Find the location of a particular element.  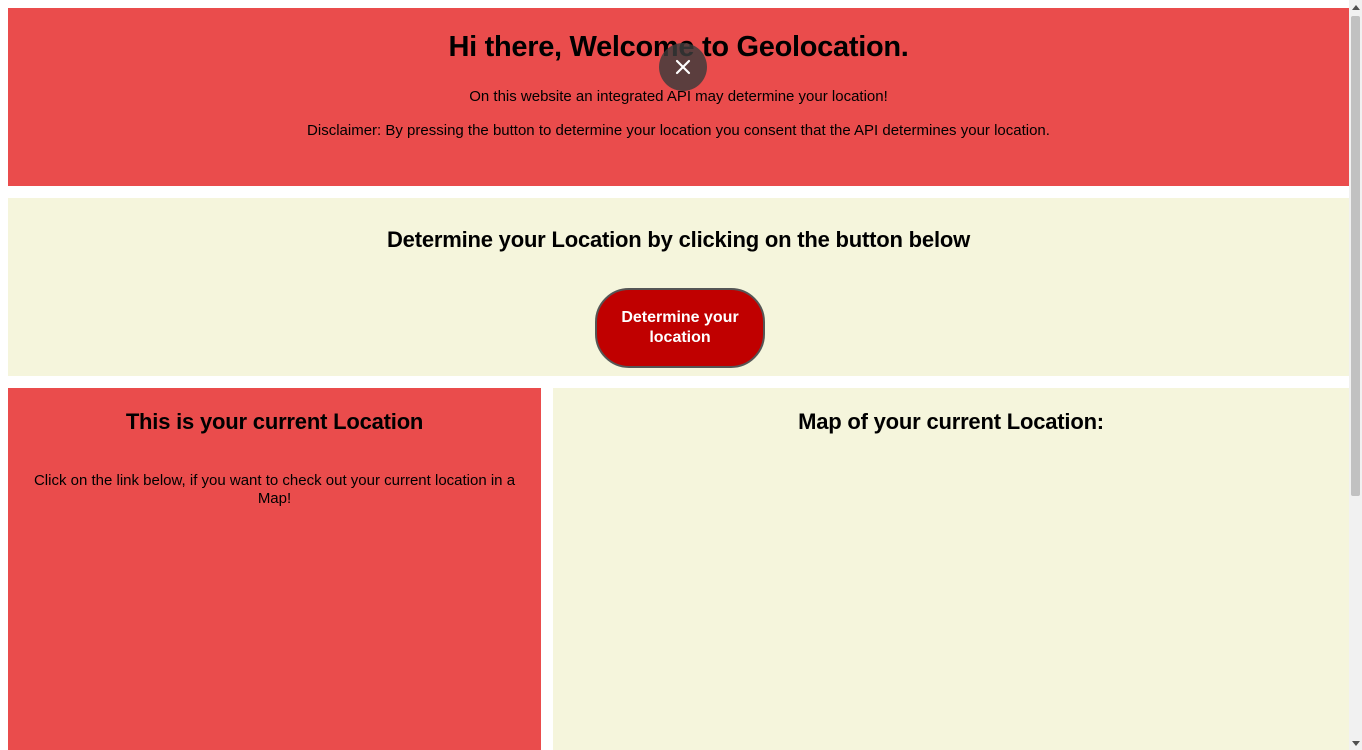

vertical-scrollbar is located at coordinates (1355, 375).